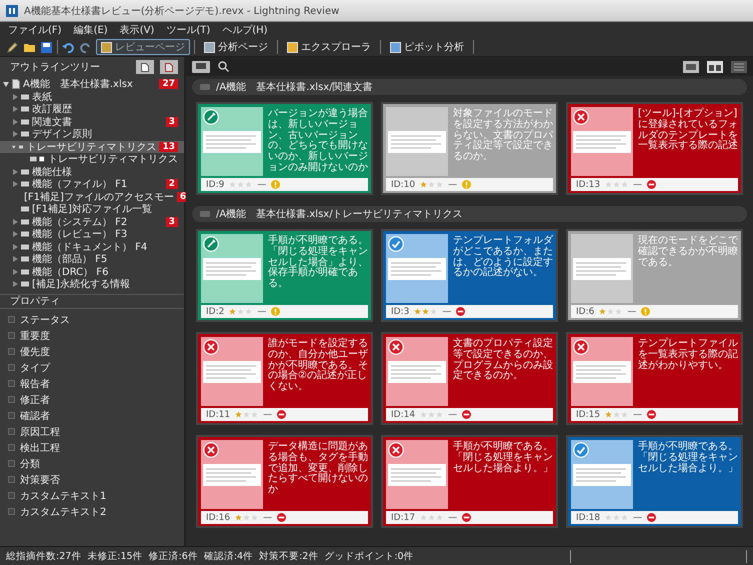 The height and width of the screenshot is (565, 753). What do you see at coordinates (691, 66) in the screenshot?
I see `grid-view-icon` at bounding box center [691, 66].